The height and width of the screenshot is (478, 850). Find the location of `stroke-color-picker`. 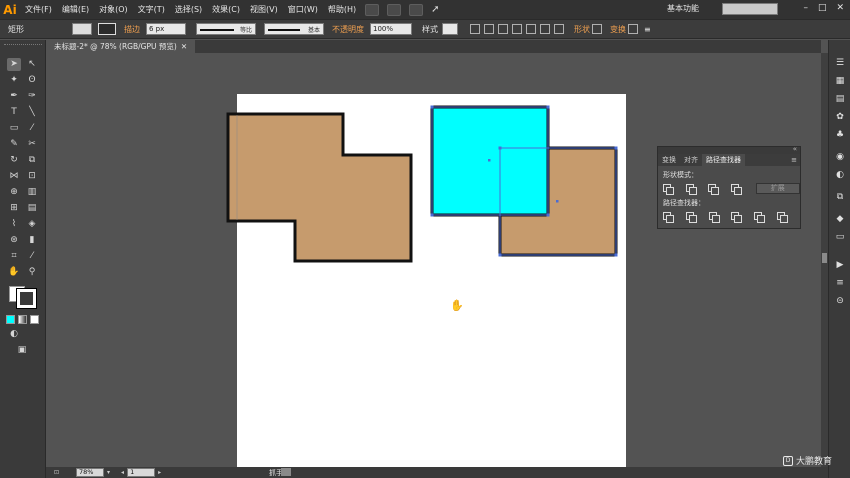

stroke-color-picker is located at coordinates (107, 29).